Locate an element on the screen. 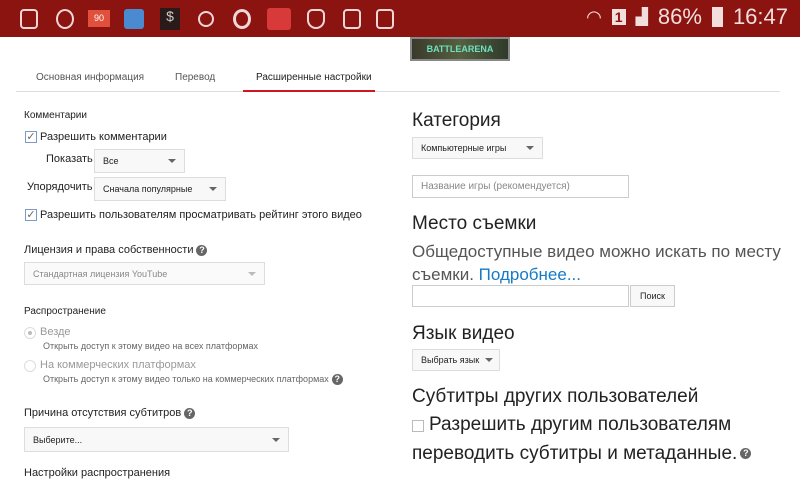 The image size is (800, 480). video-icon is located at coordinates (352, 19).